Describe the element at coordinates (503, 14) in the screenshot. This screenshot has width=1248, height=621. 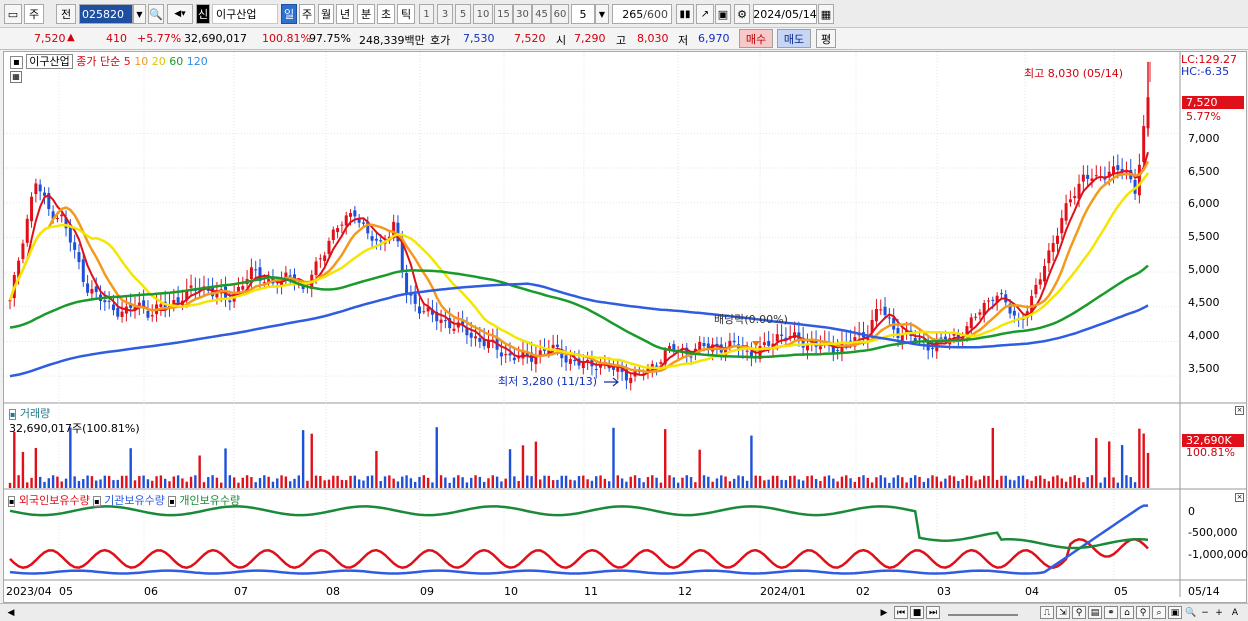
I see `interval-15: 15` at that location.